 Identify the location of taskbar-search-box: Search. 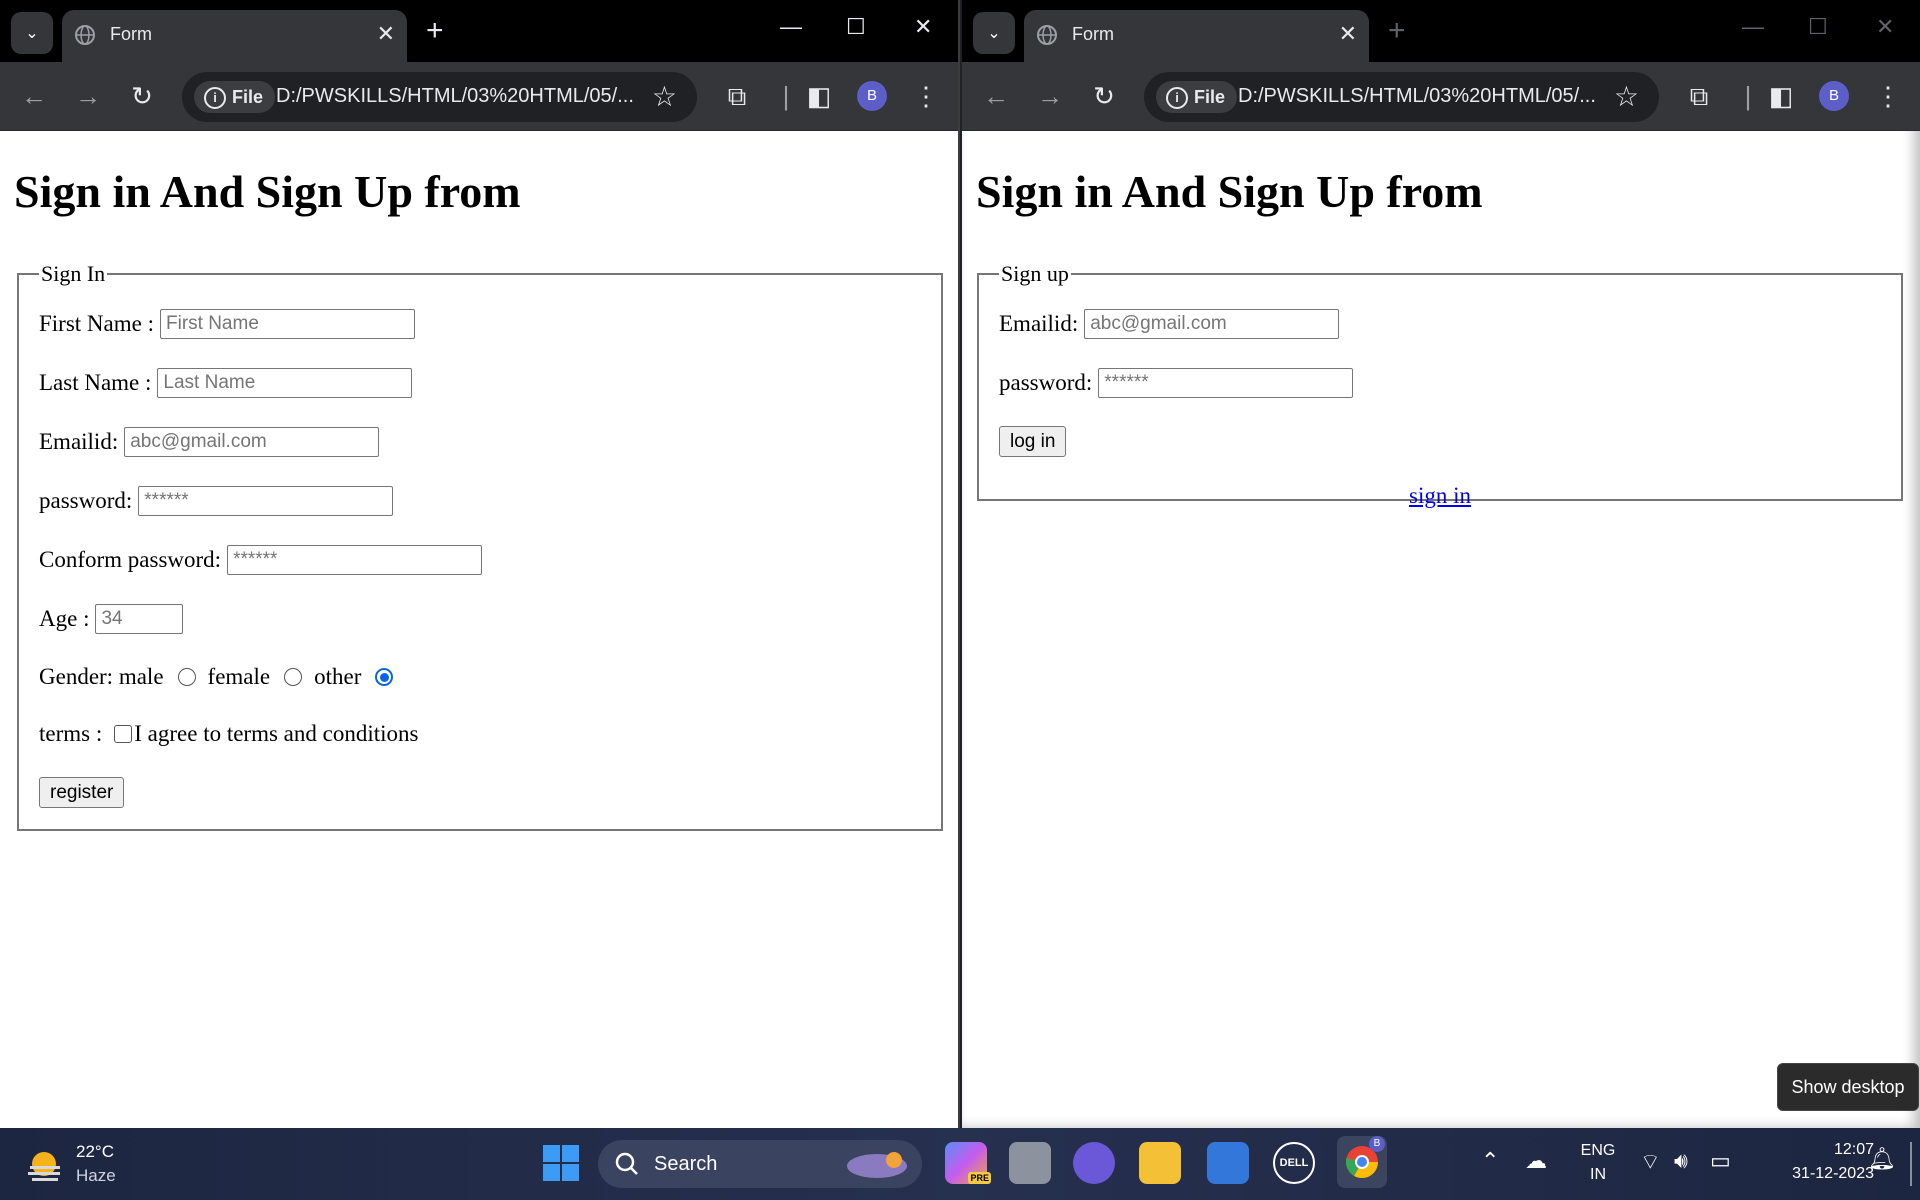
(760, 1164).